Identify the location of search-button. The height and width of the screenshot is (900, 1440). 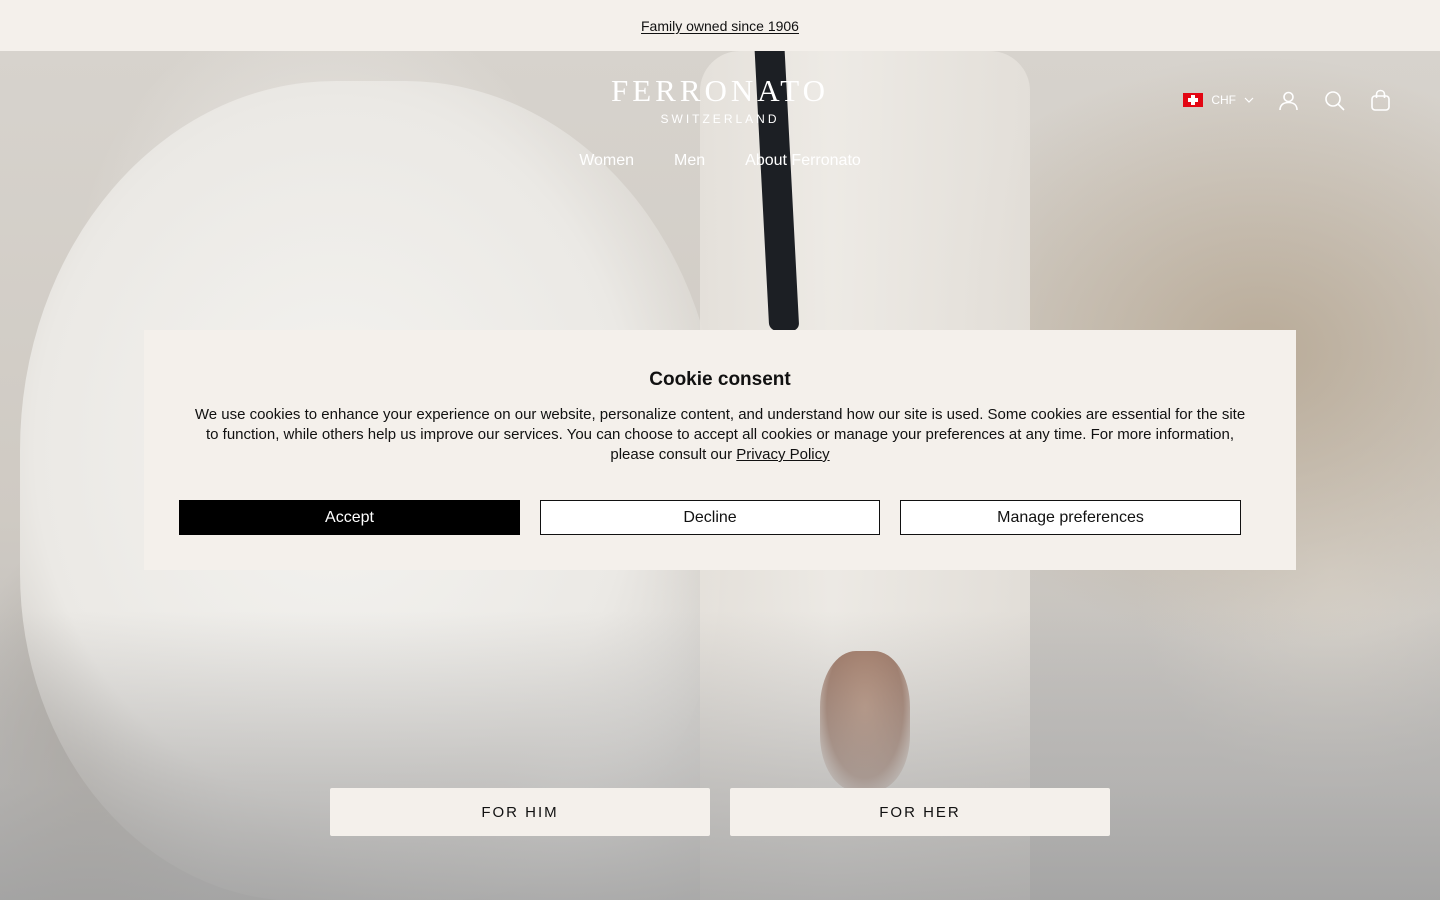
(1334, 100).